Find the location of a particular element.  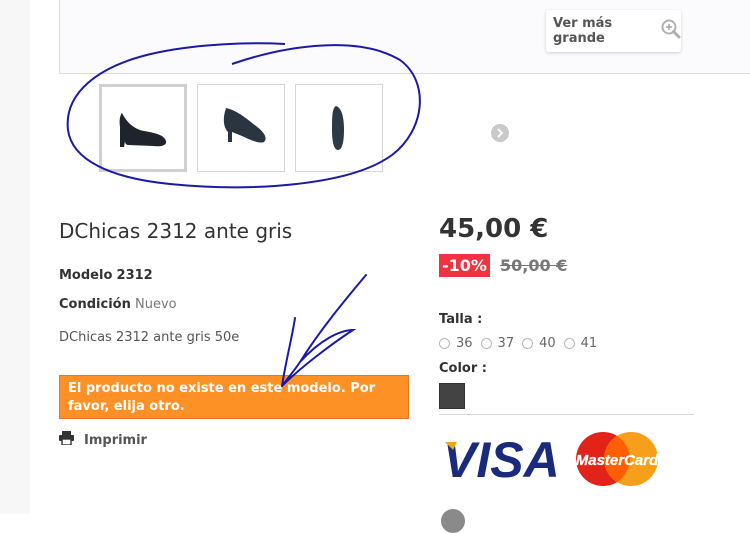

shoe-side-image is located at coordinates (143, 130).